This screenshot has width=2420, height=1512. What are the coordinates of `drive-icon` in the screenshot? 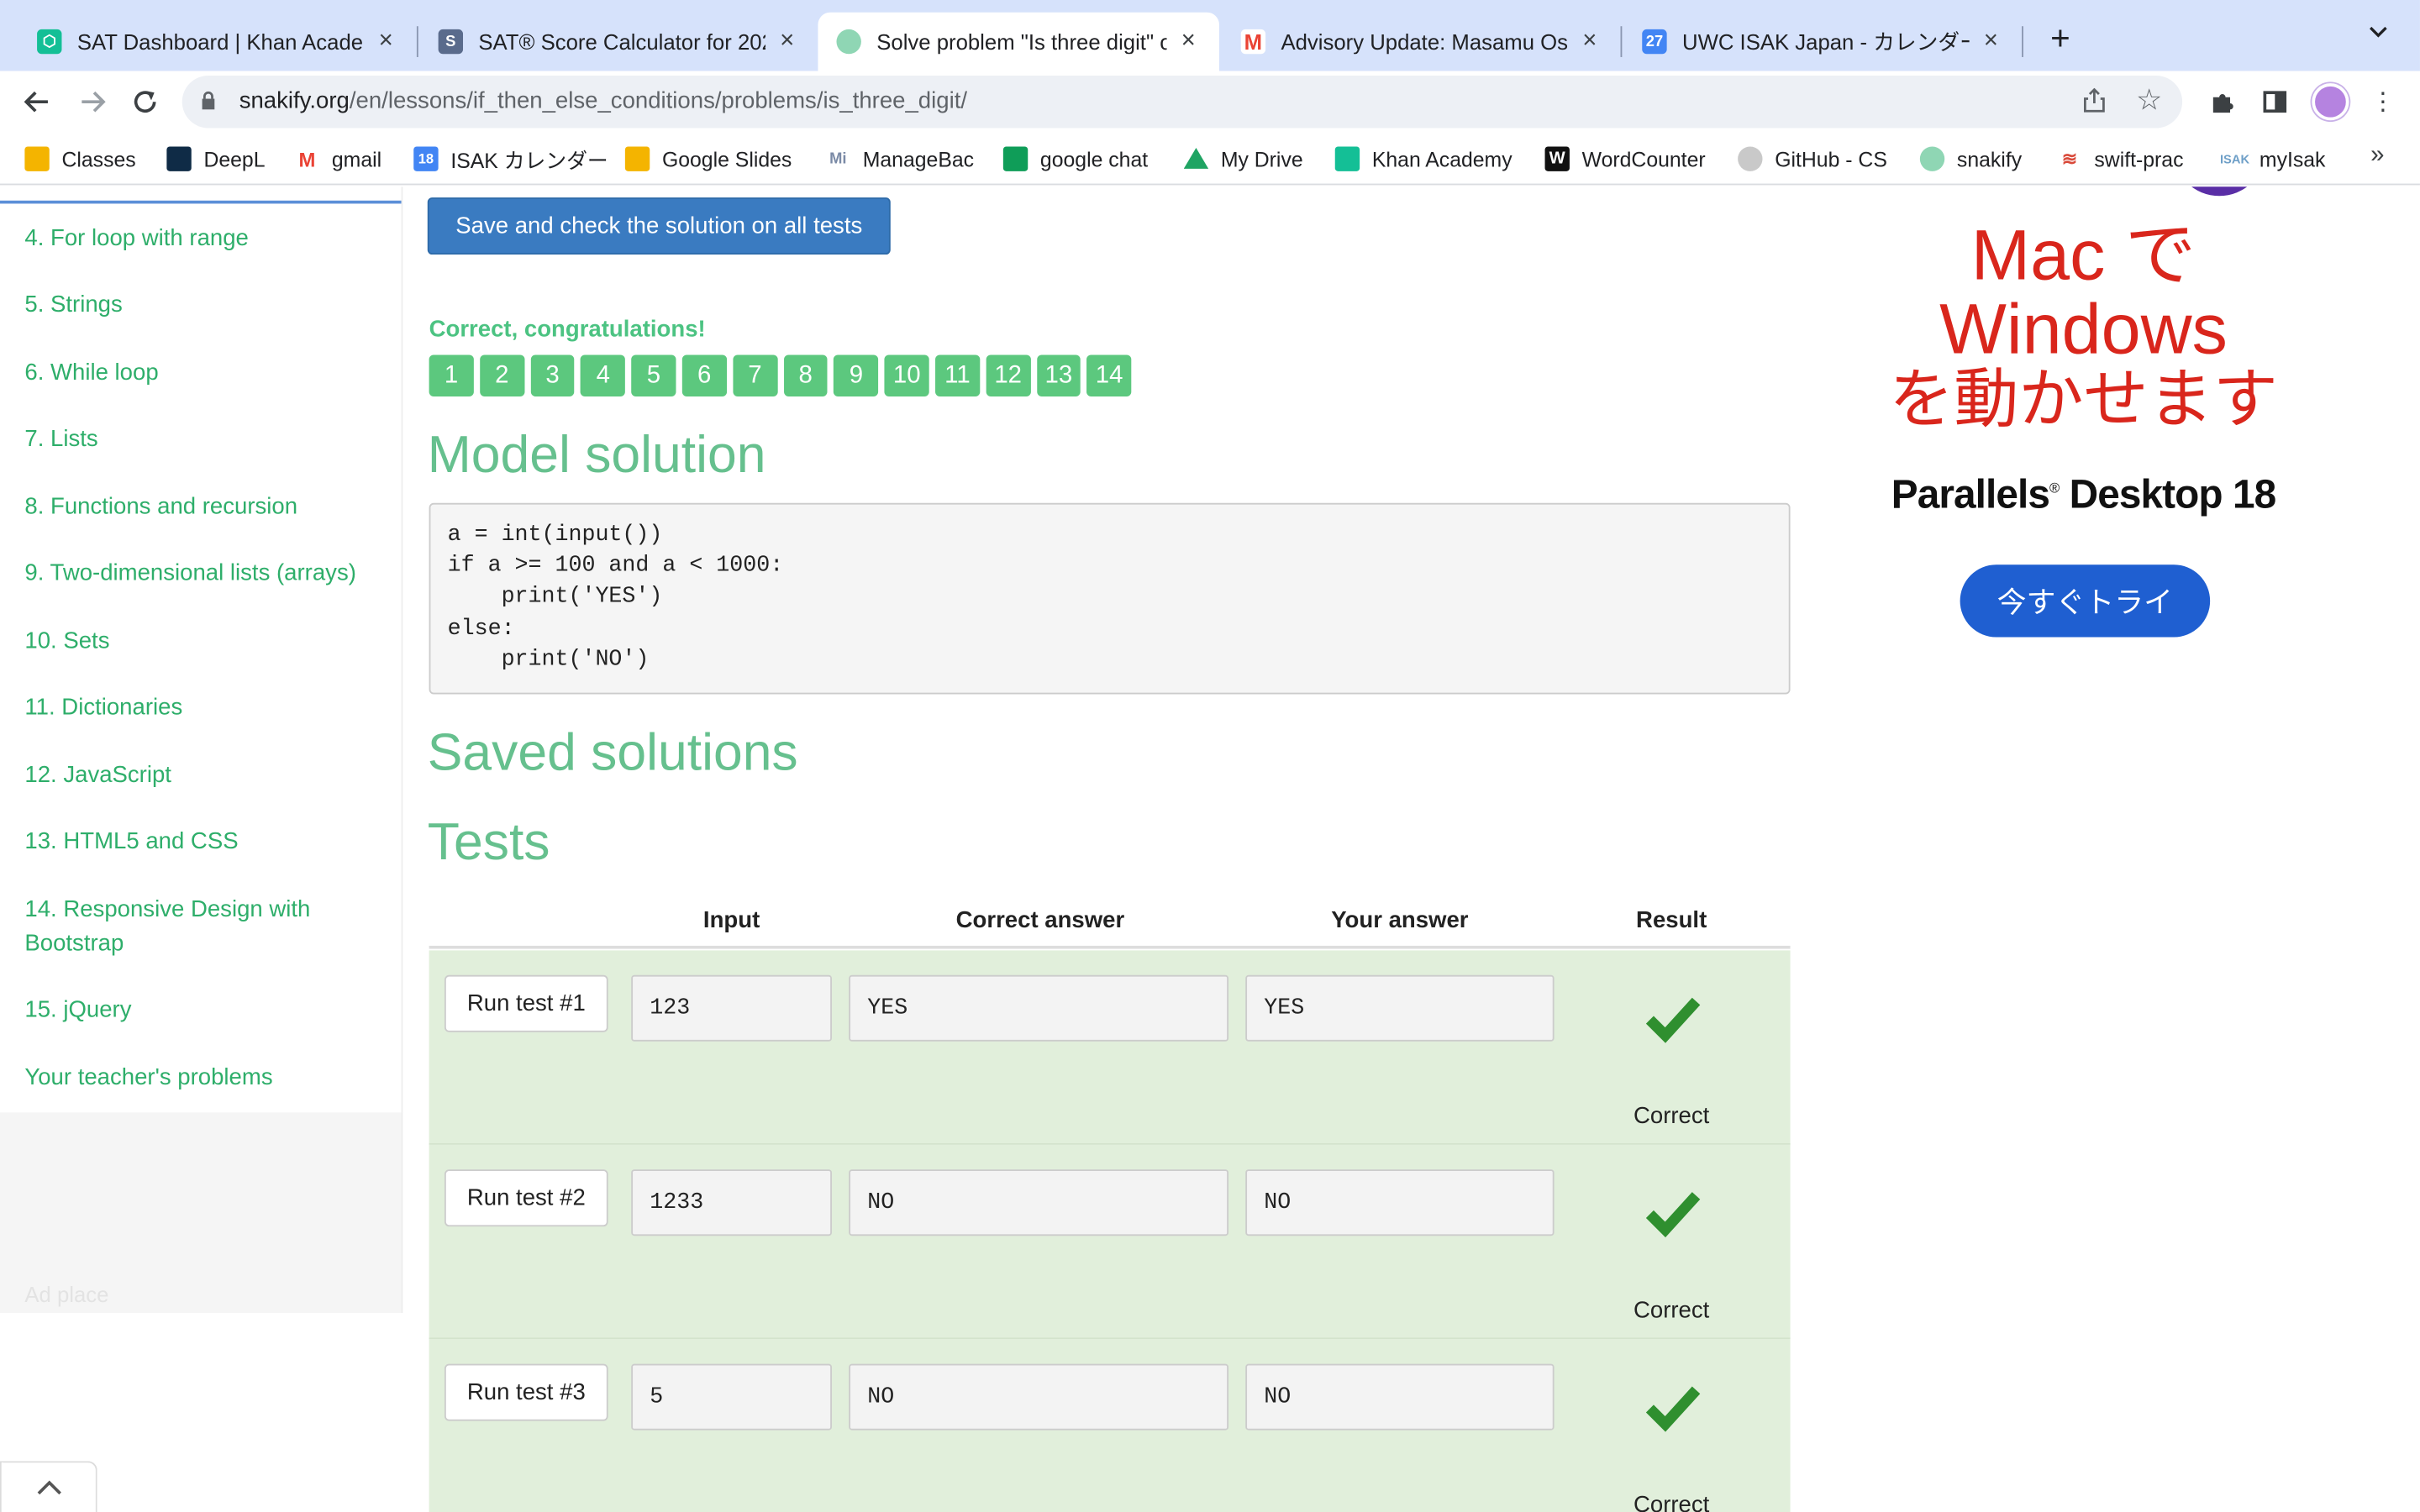 It's located at (1196, 158).